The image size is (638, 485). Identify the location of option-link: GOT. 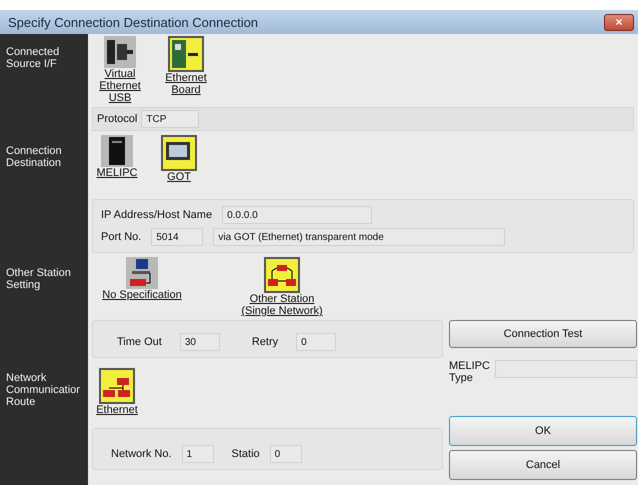
(179, 177).